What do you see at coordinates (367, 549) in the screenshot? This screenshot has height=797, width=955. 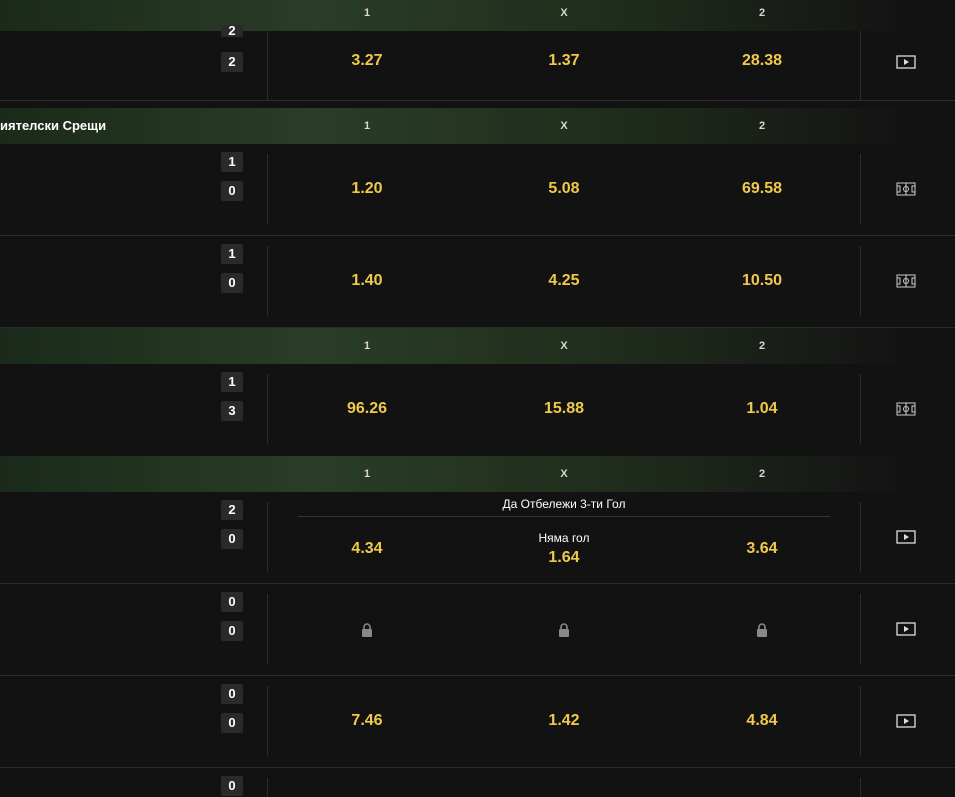 I see `odd-home: 4.34` at bounding box center [367, 549].